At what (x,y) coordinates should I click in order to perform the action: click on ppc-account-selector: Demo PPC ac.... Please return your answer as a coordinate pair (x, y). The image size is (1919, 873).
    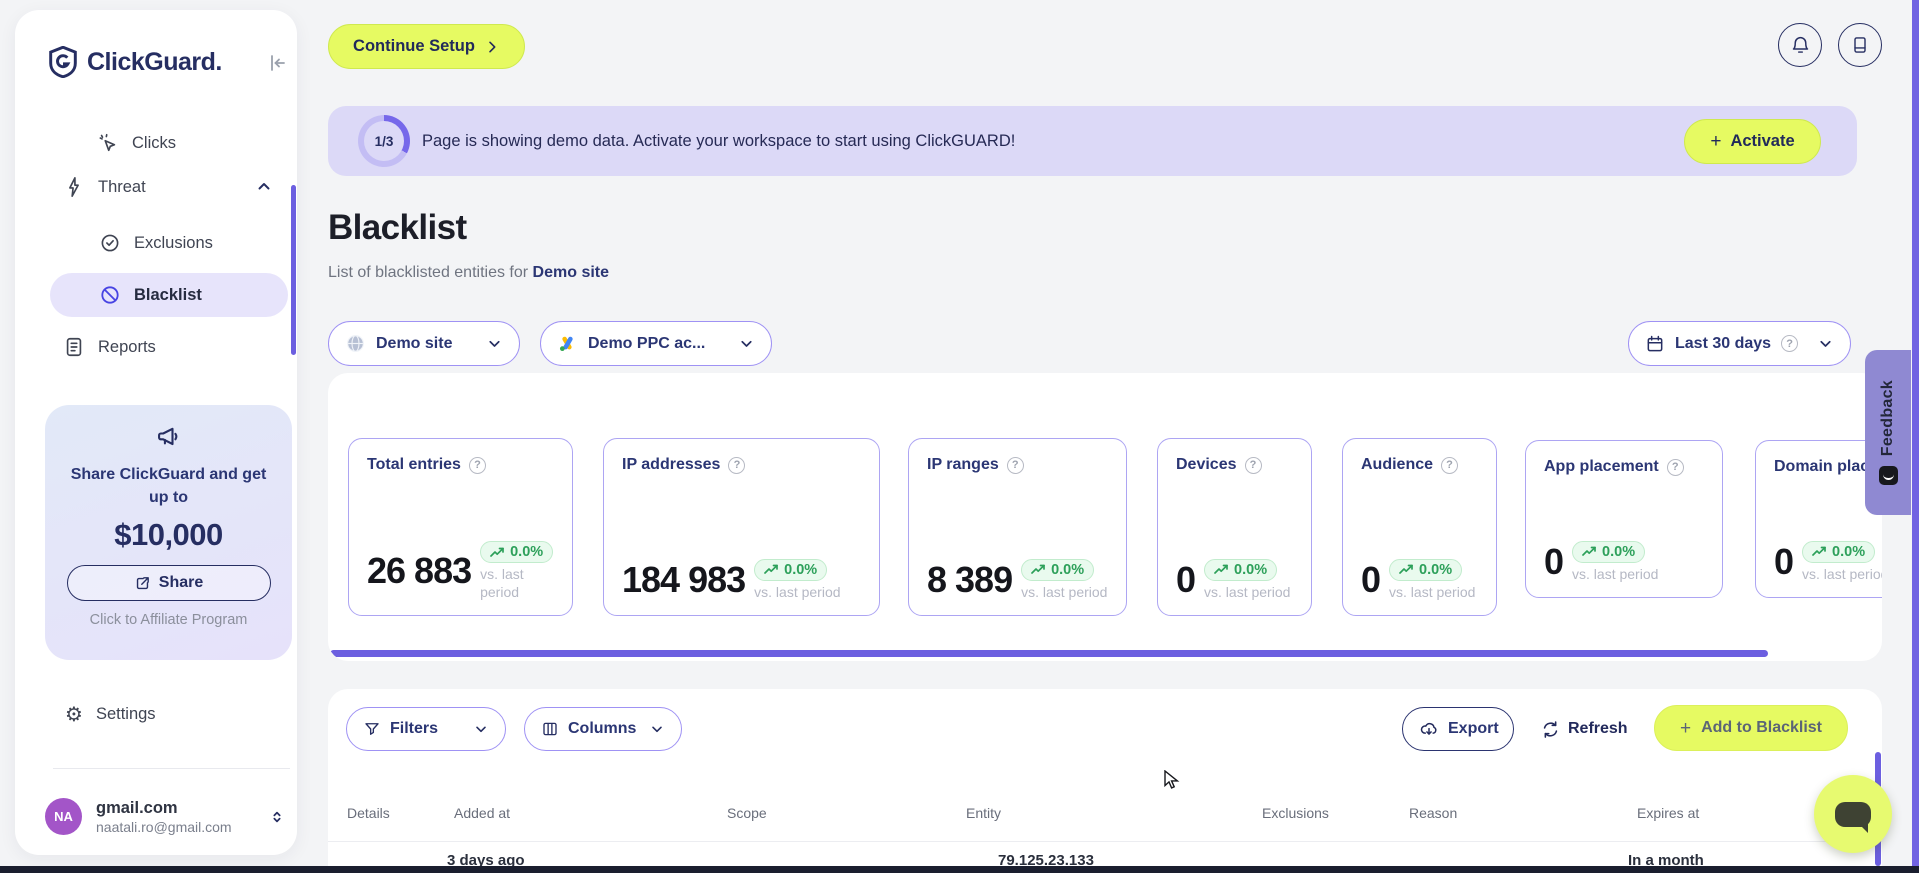
    Looking at the image, I should click on (656, 343).